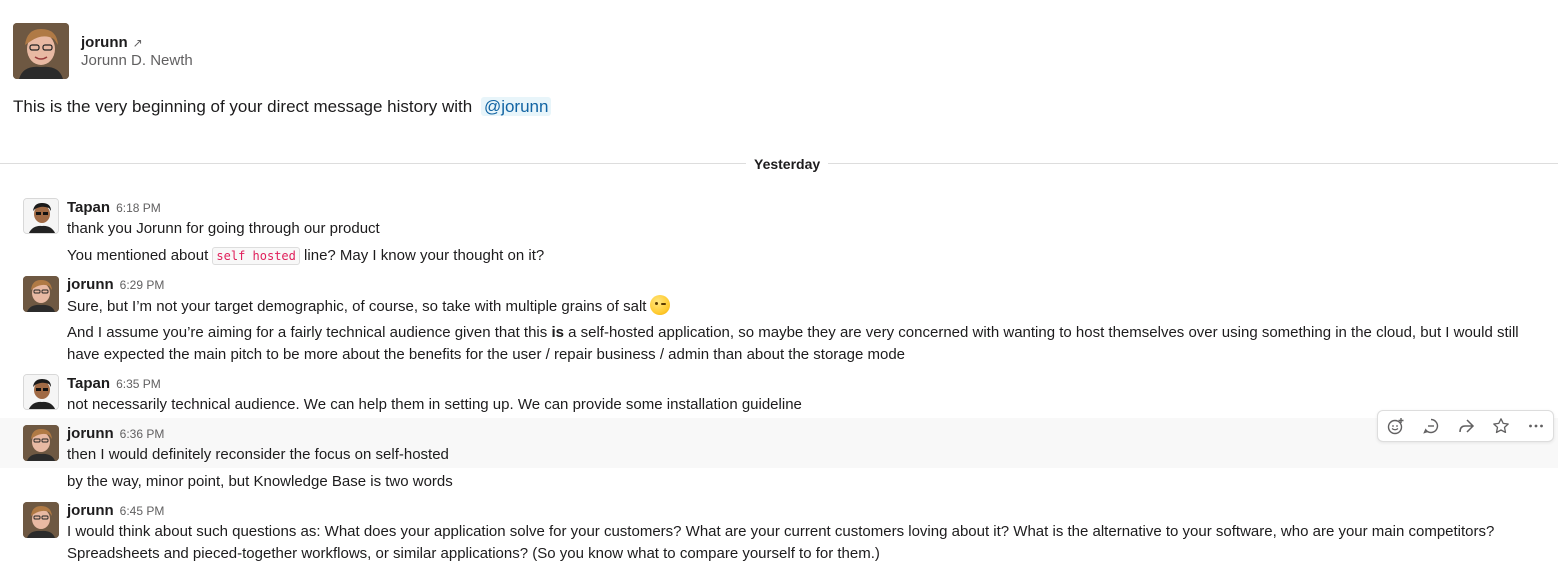 Image resolution: width=1558 pixels, height=566 pixels. I want to click on message-header: jorunn 6:29 PM, so click(115, 284).